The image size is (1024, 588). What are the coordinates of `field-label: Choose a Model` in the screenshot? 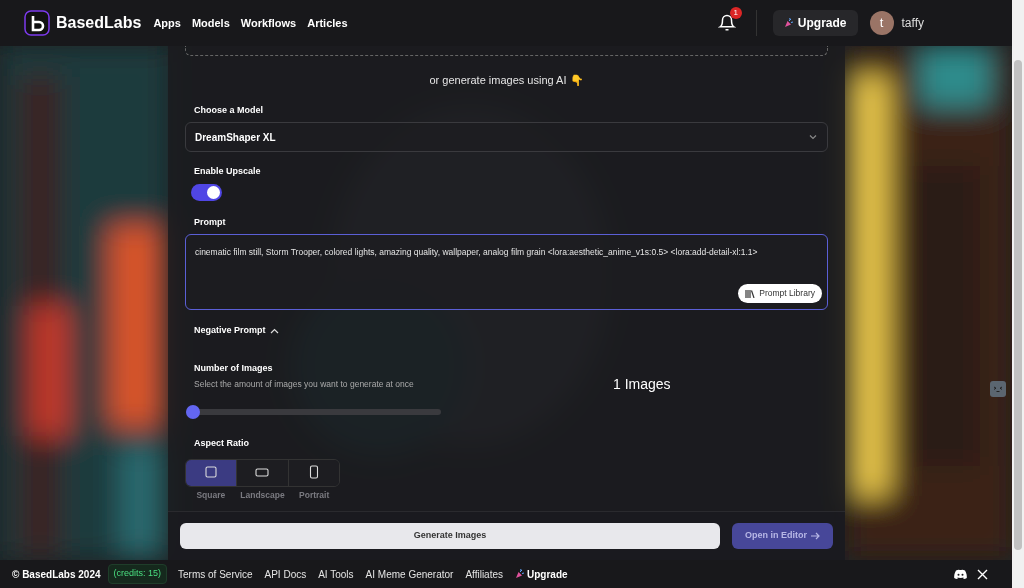 It's located at (229, 110).